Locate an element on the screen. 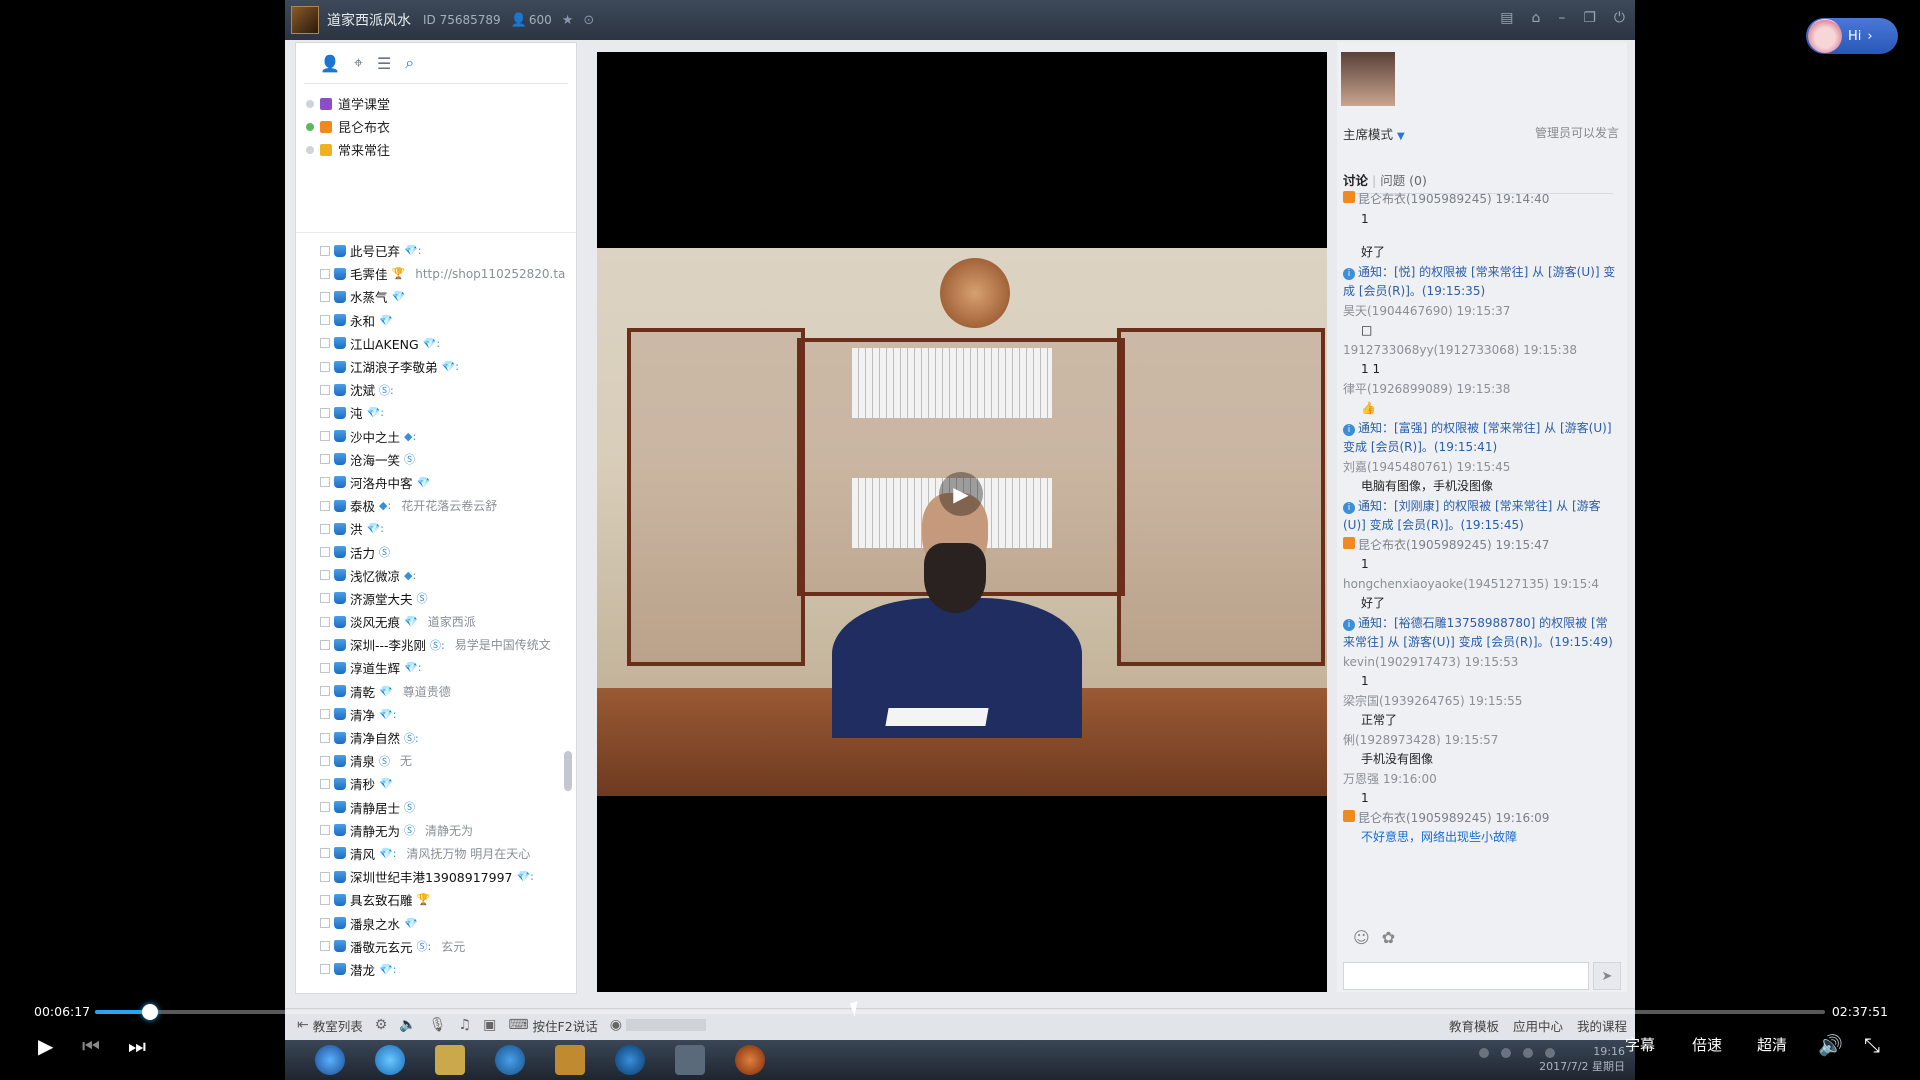 The width and height of the screenshot is (1920, 1080). user-row: 济源堂大夫 Ⓢ is located at coordinates (431, 598).